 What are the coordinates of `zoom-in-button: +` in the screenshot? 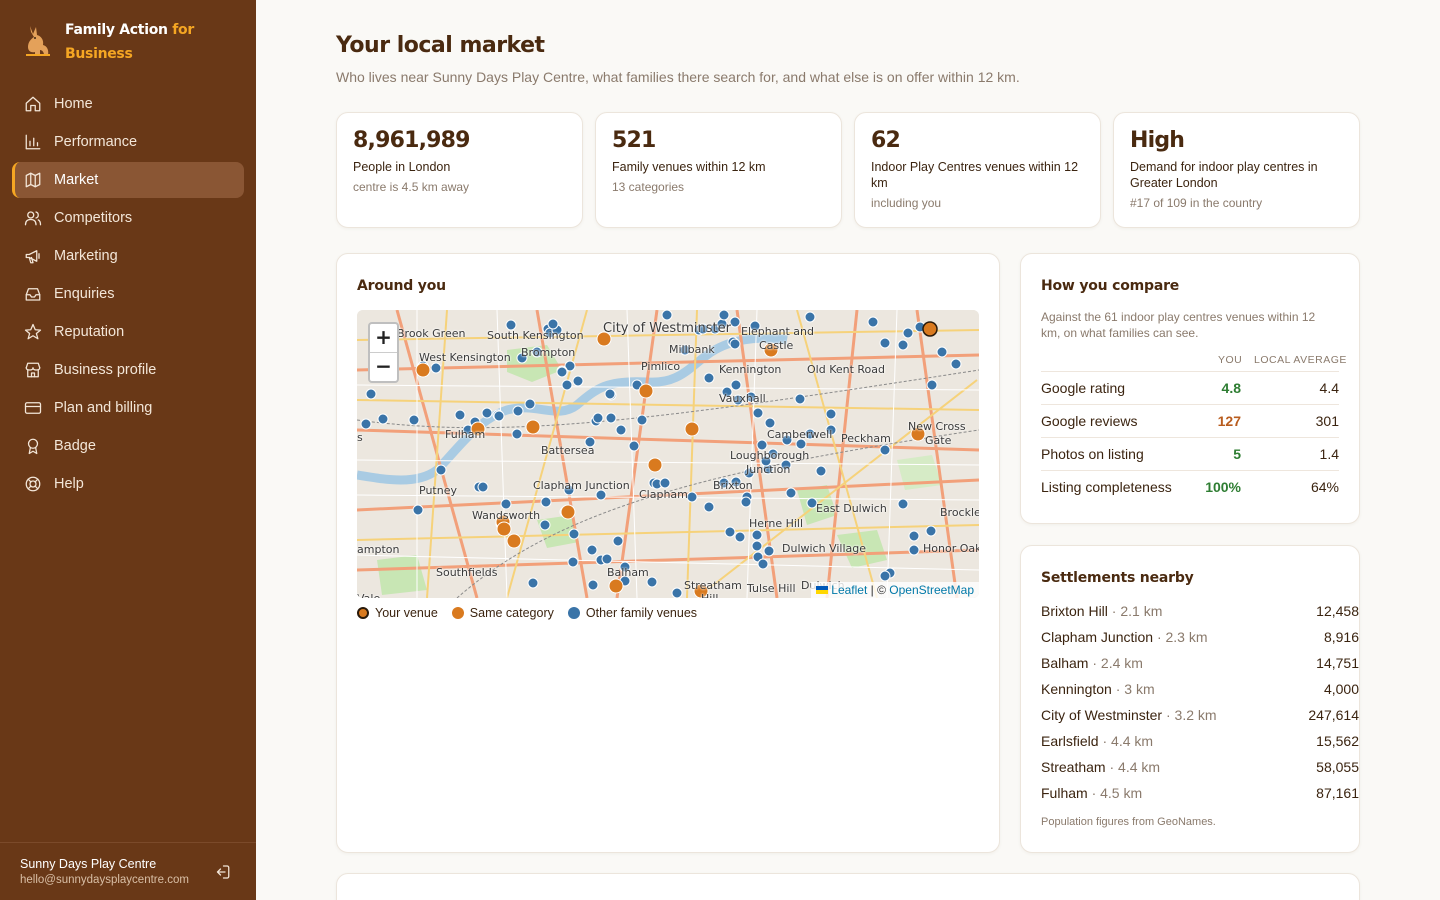 It's located at (383, 338).